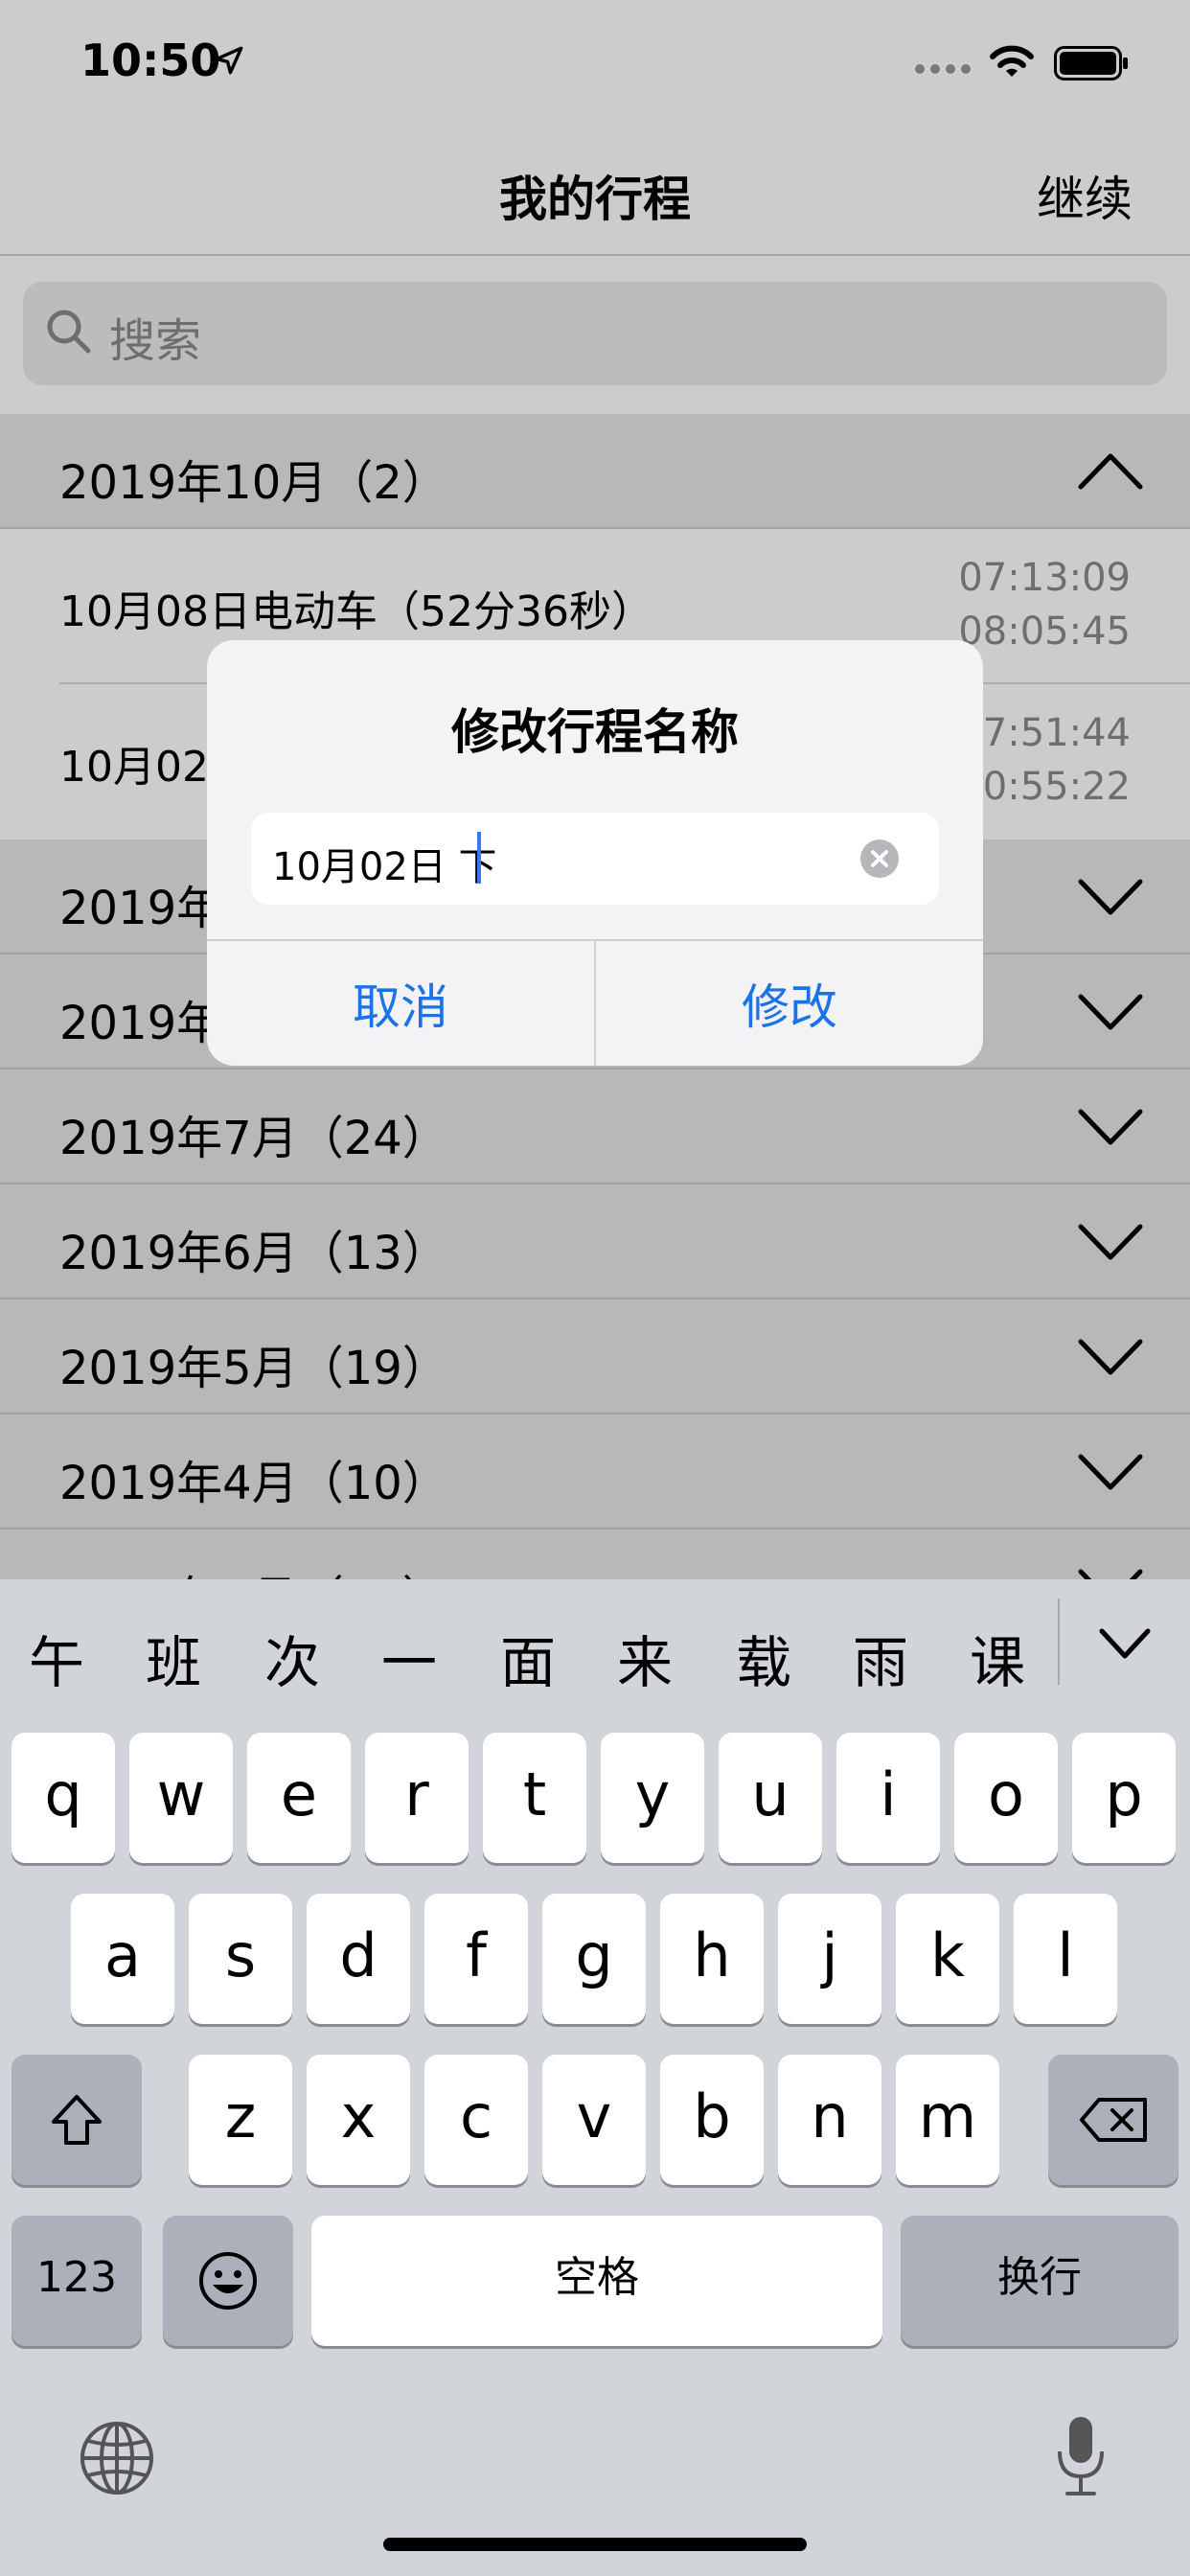 The height and width of the screenshot is (2576, 1190). I want to click on rename-trip-dialog: 修改行程名称 10月02日 下 取消 修改, so click(595, 853).